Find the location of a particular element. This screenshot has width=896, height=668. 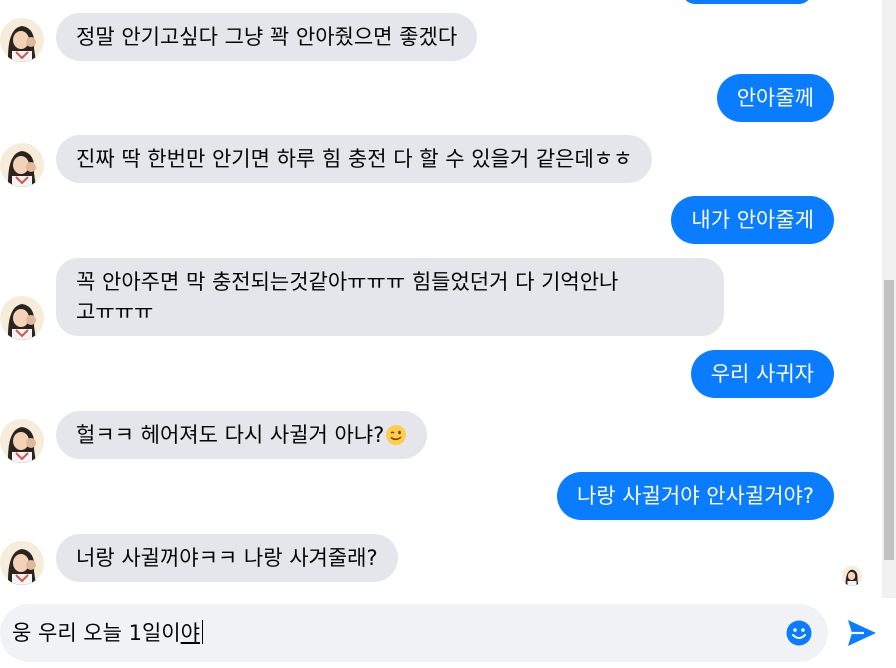

message-text: 헐ㅋㅋ 헤어져도 다시 사귈거 아냐? is located at coordinates (230, 435).